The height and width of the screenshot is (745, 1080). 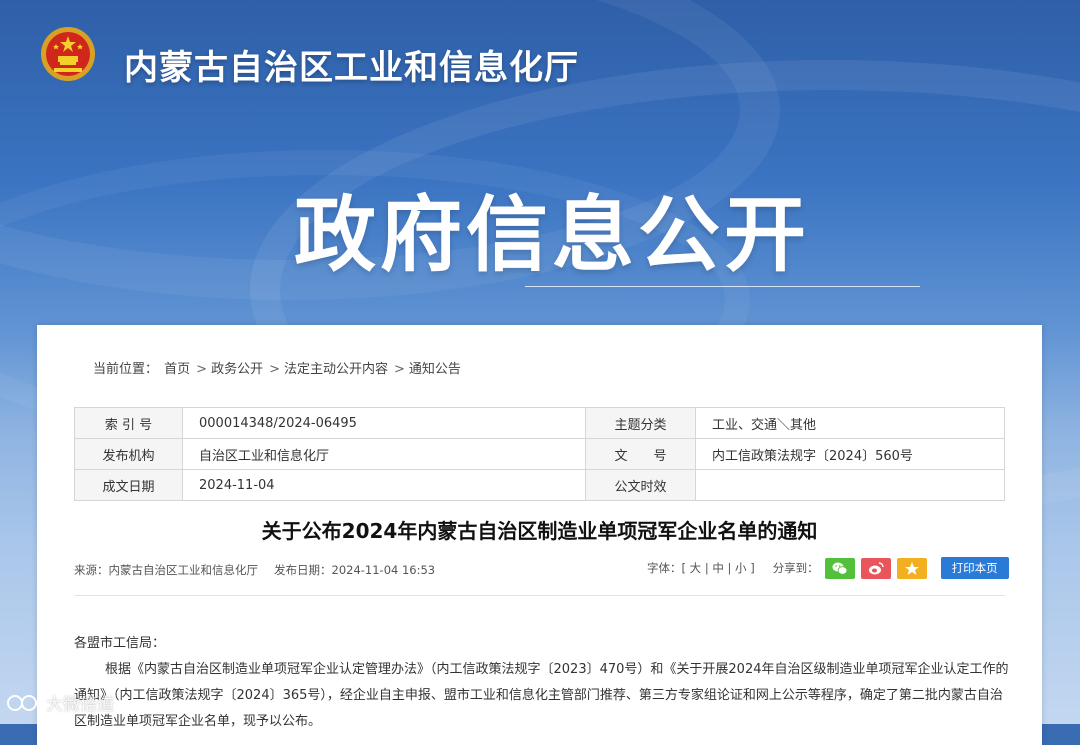 I want to click on hero-title: 政府信息公开, so click(x=552, y=235).